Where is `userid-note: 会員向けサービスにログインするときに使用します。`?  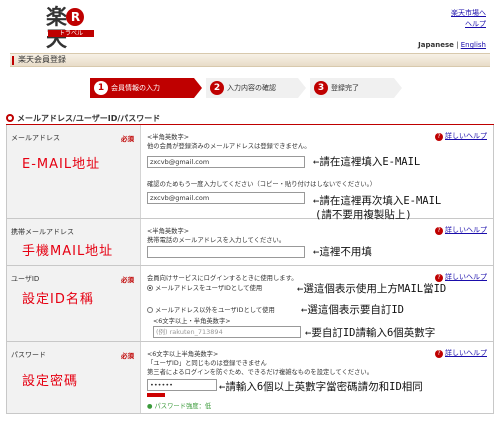 userid-note: 会員向けサービスにログインするときに使用します。 is located at coordinates (222, 278).